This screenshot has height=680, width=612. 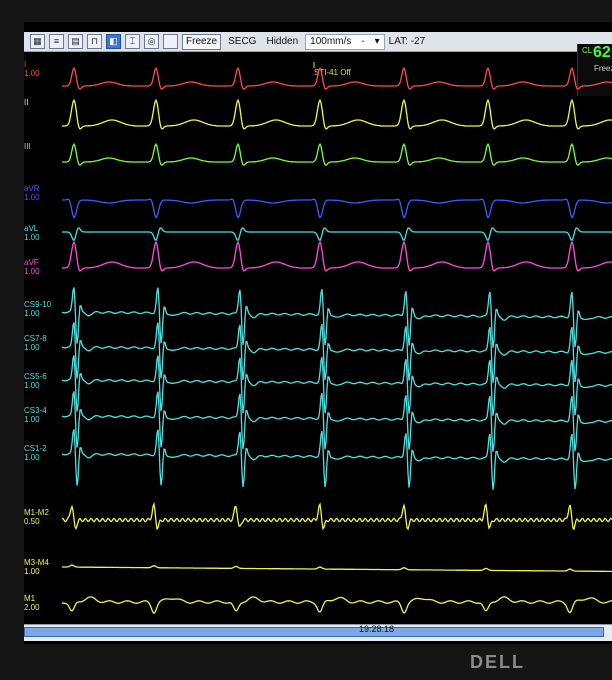 What do you see at coordinates (337, 78) in the screenshot?
I see `trace-i` at bounding box center [337, 78].